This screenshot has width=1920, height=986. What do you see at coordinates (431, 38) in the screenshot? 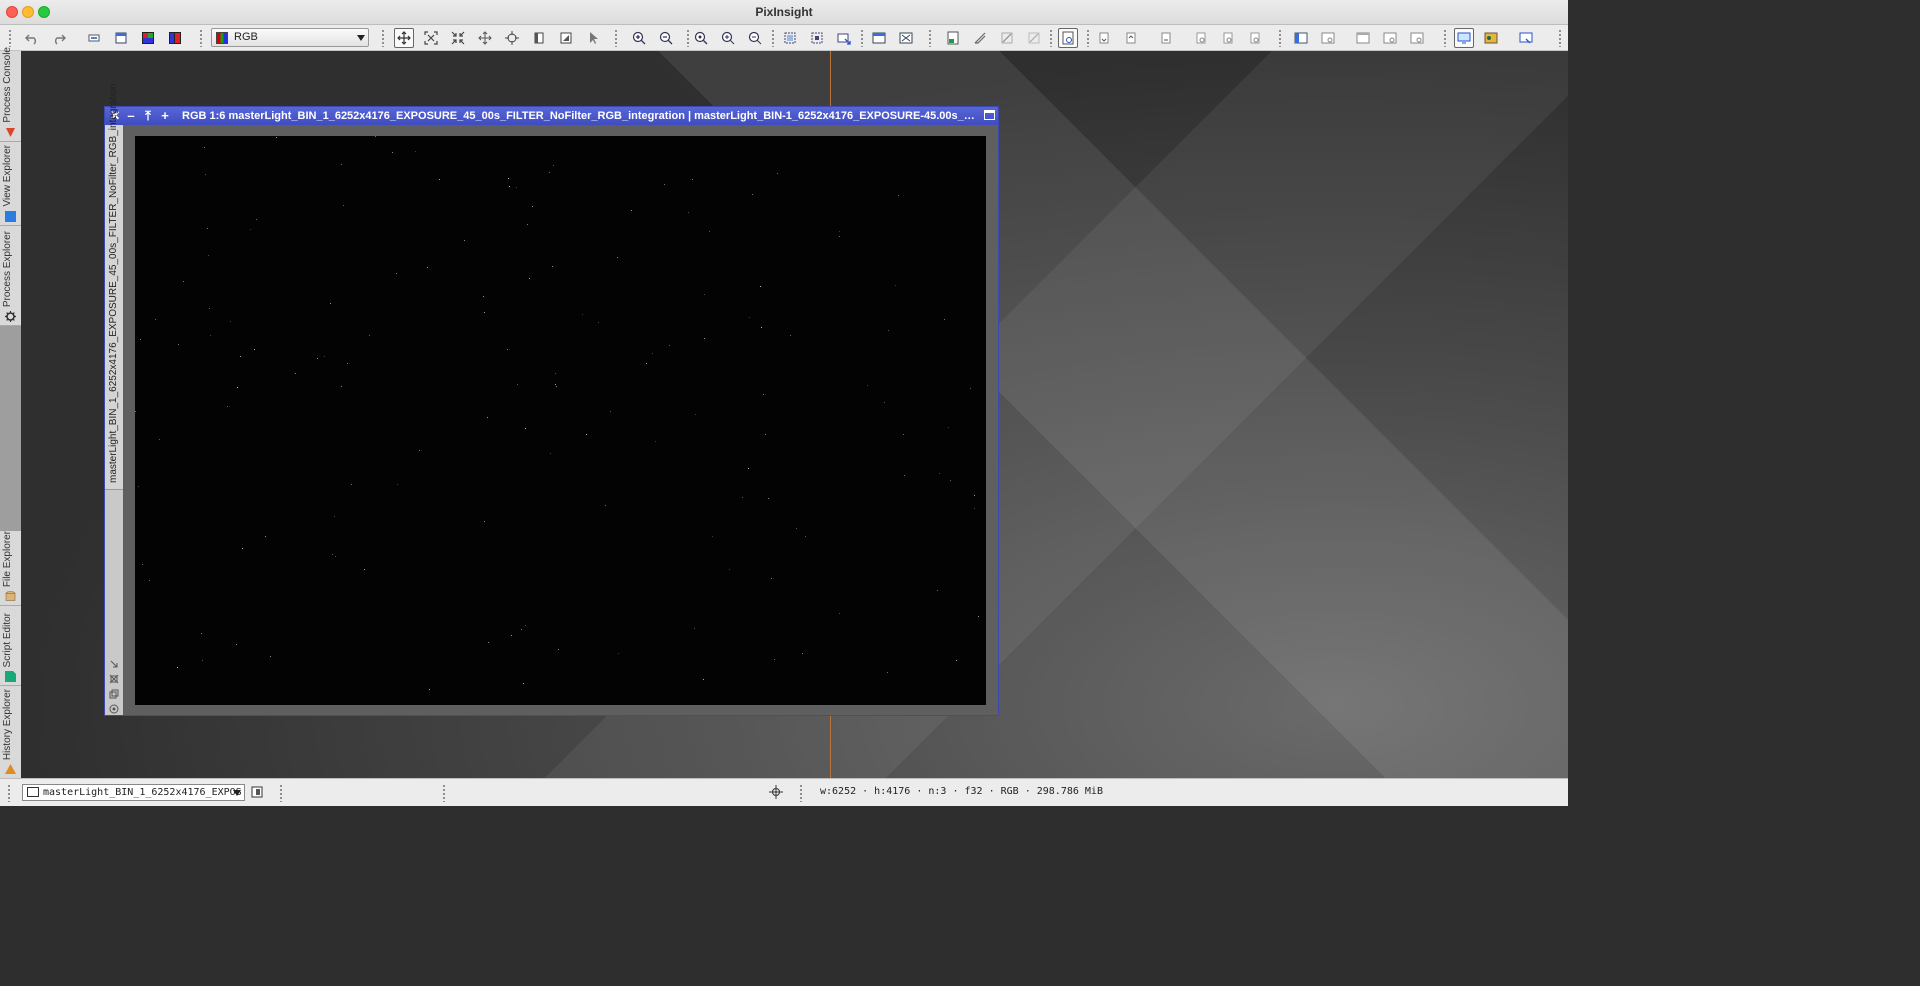
I see `fit-view-button` at bounding box center [431, 38].